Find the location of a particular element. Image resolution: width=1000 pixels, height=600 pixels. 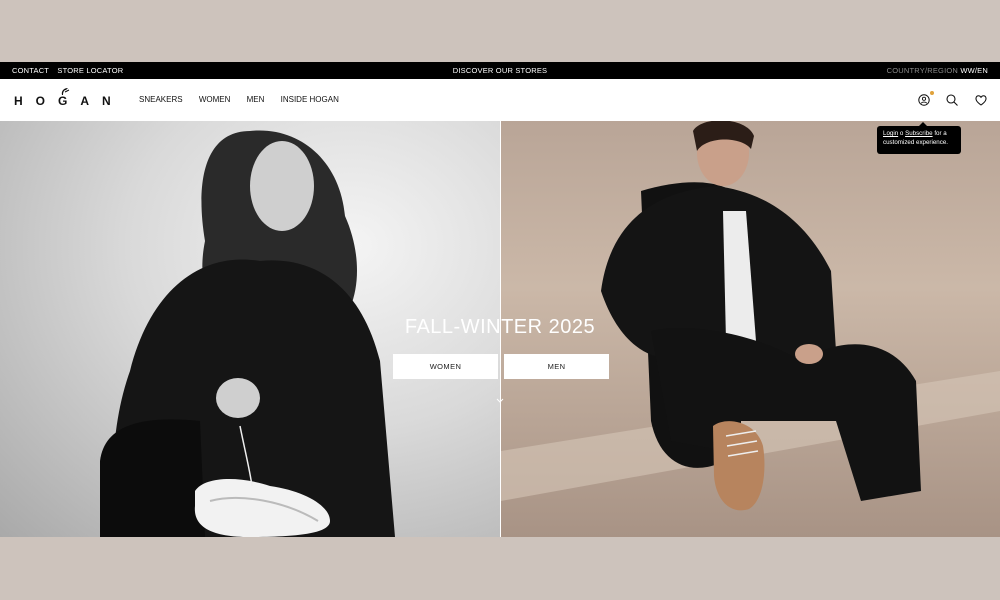

chevron-down-icon is located at coordinates (500, 401).